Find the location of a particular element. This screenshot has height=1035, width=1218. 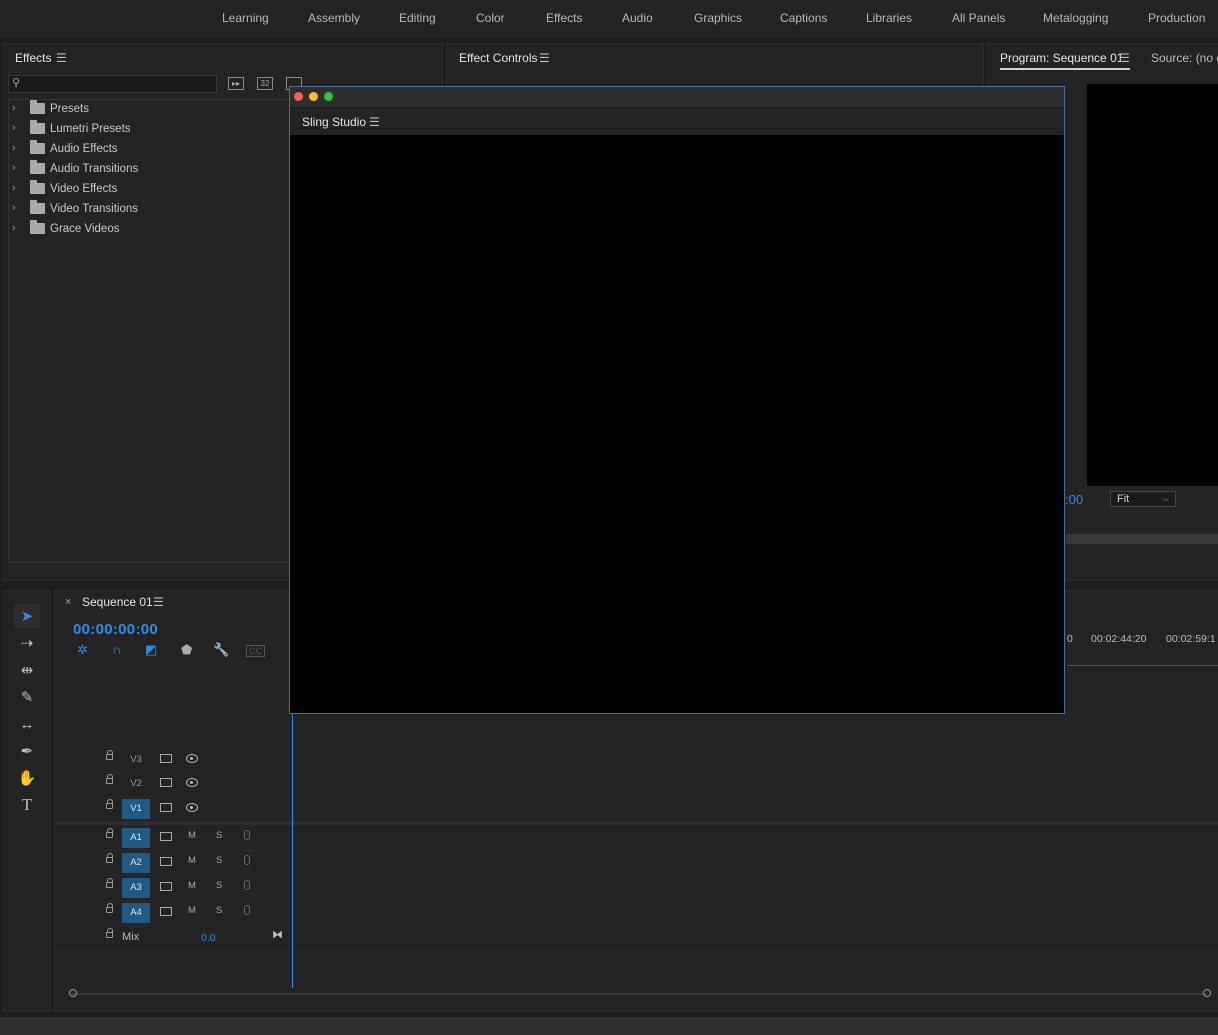

tree-item-lumetri-presets: › Lumetri Presets is located at coordinates (150, 130).